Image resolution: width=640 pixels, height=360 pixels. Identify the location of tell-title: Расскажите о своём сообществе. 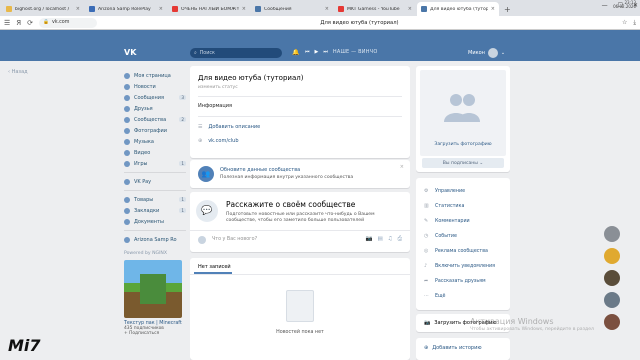
(290, 204).